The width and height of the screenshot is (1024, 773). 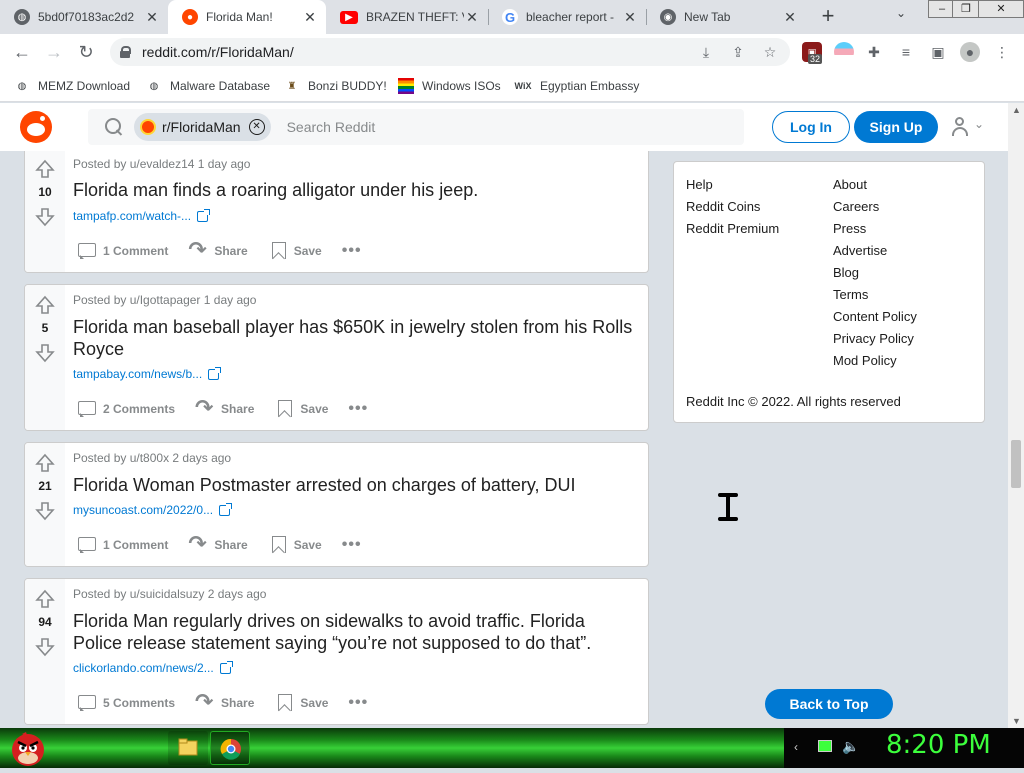 I want to click on puzzle-icon: ✚, so click(x=874, y=52).